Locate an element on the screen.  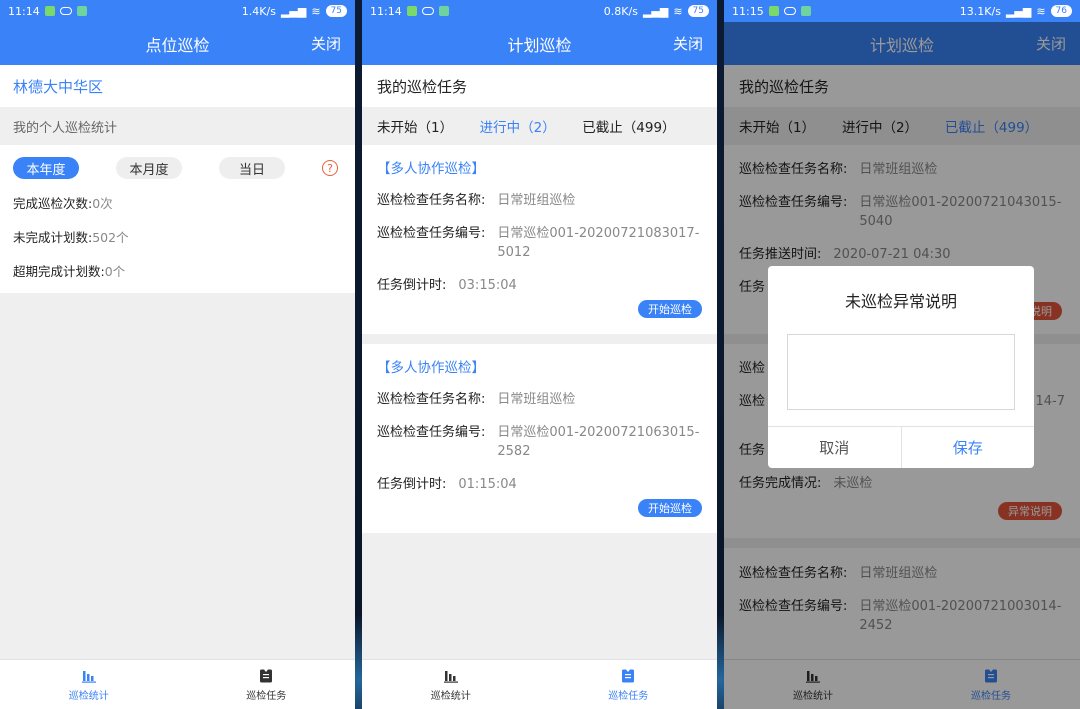
filter-in-progress: 进行中（2） is located at coordinates (518, 126).